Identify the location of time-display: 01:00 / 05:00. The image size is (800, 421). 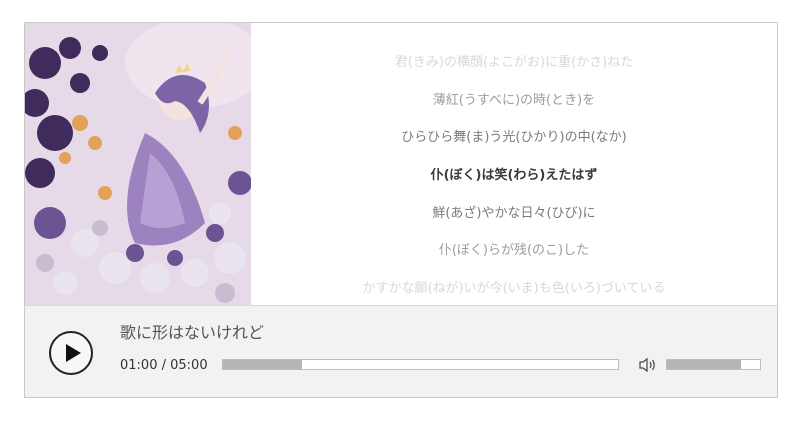
(164, 365).